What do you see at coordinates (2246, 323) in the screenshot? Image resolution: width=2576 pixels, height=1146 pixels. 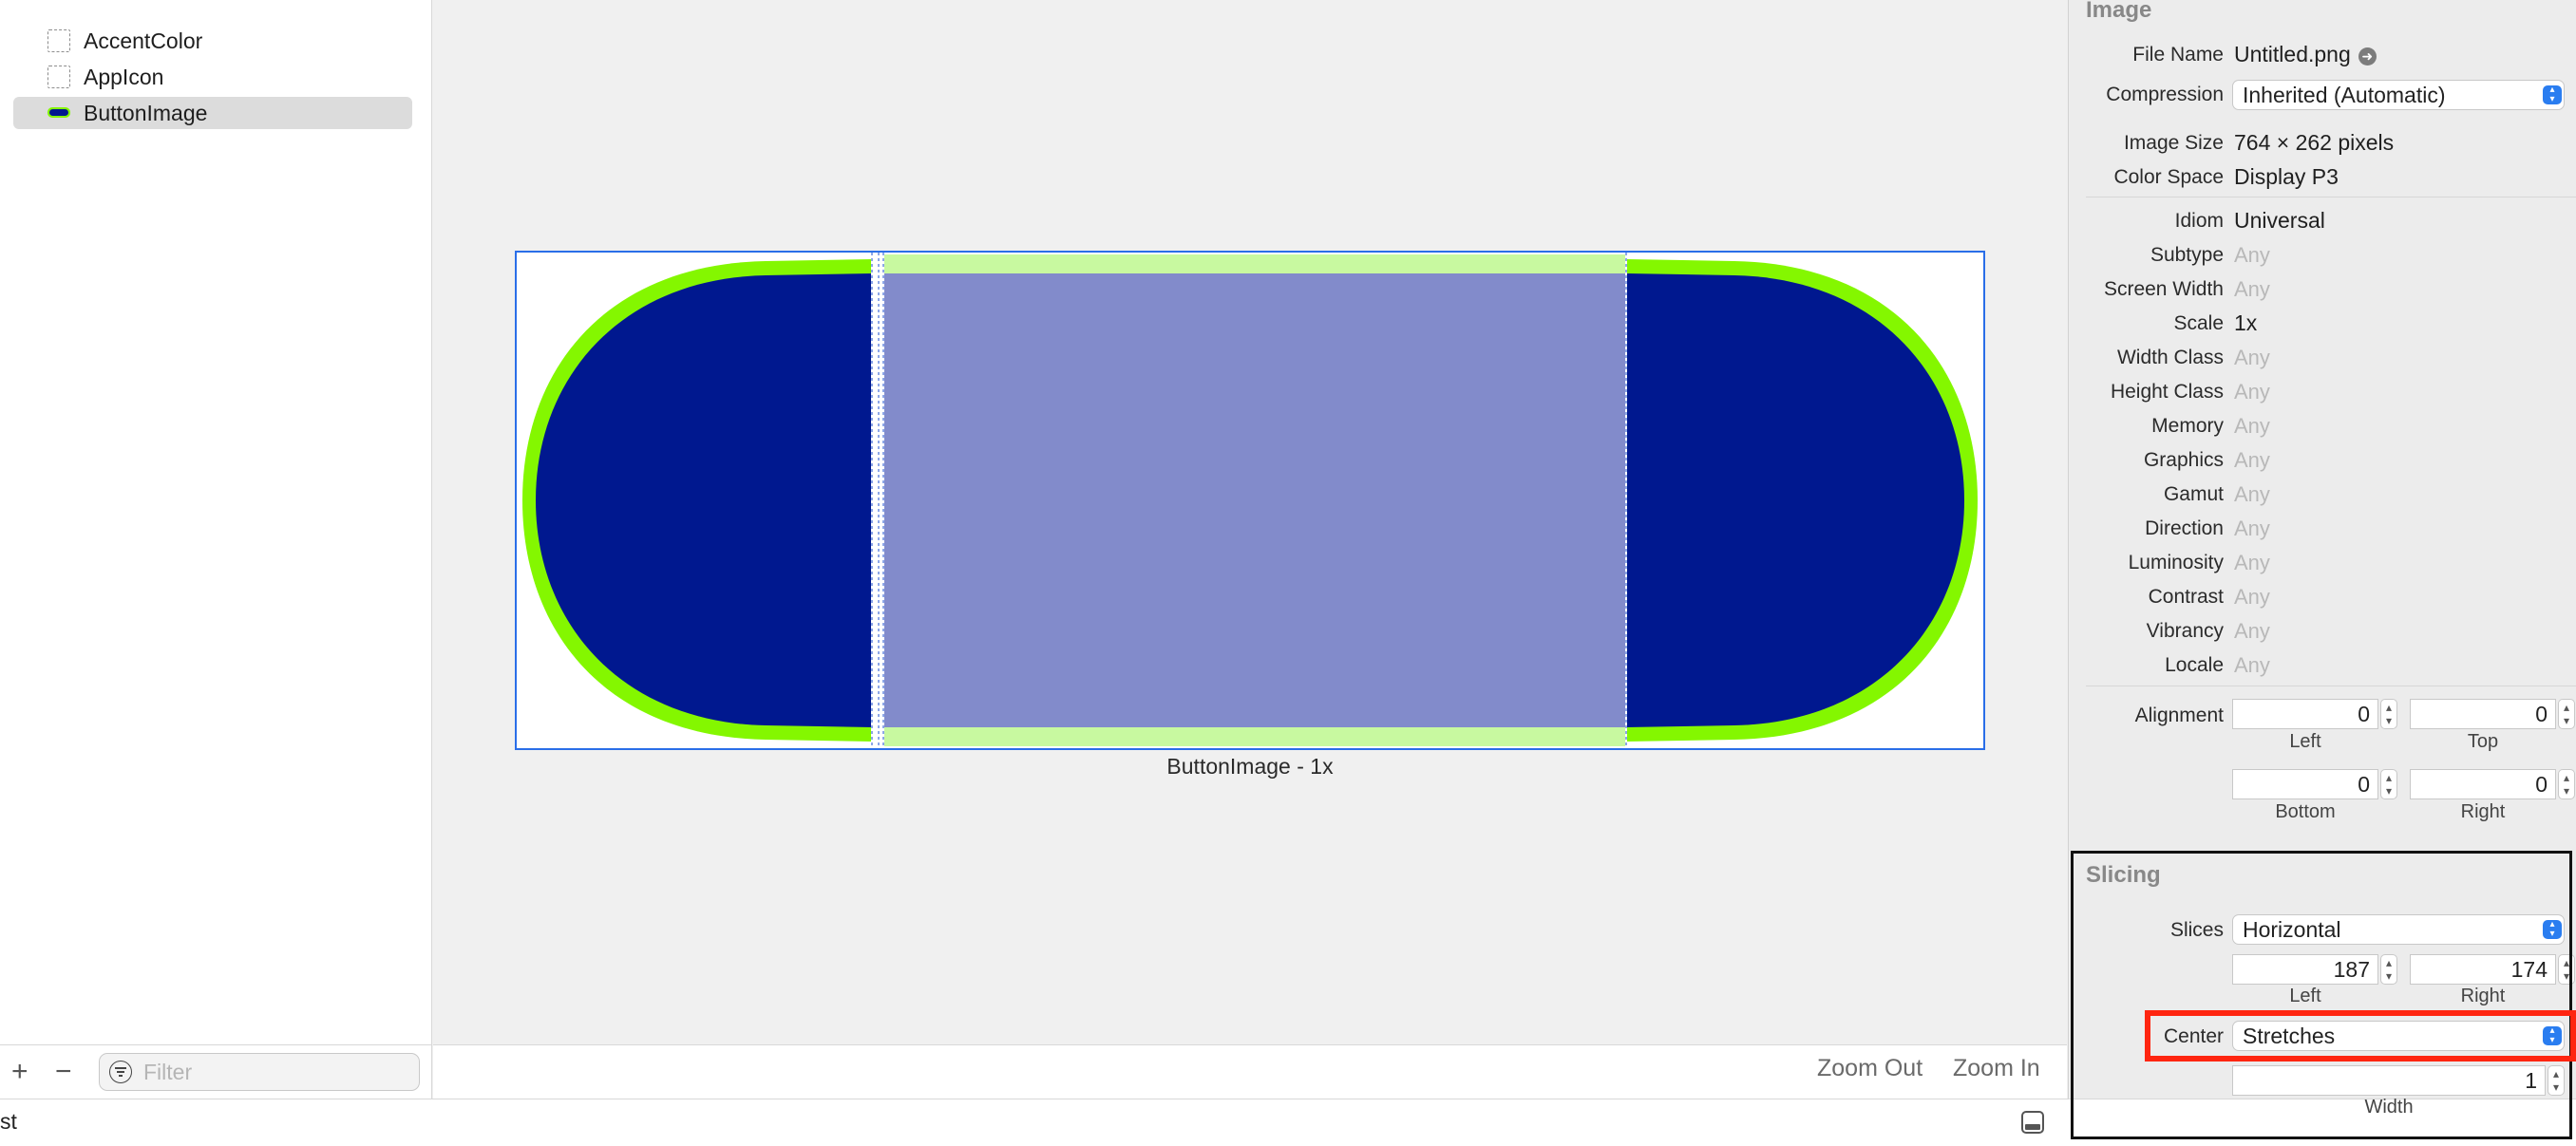 I see `scale-value: 1x` at bounding box center [2246, 323].